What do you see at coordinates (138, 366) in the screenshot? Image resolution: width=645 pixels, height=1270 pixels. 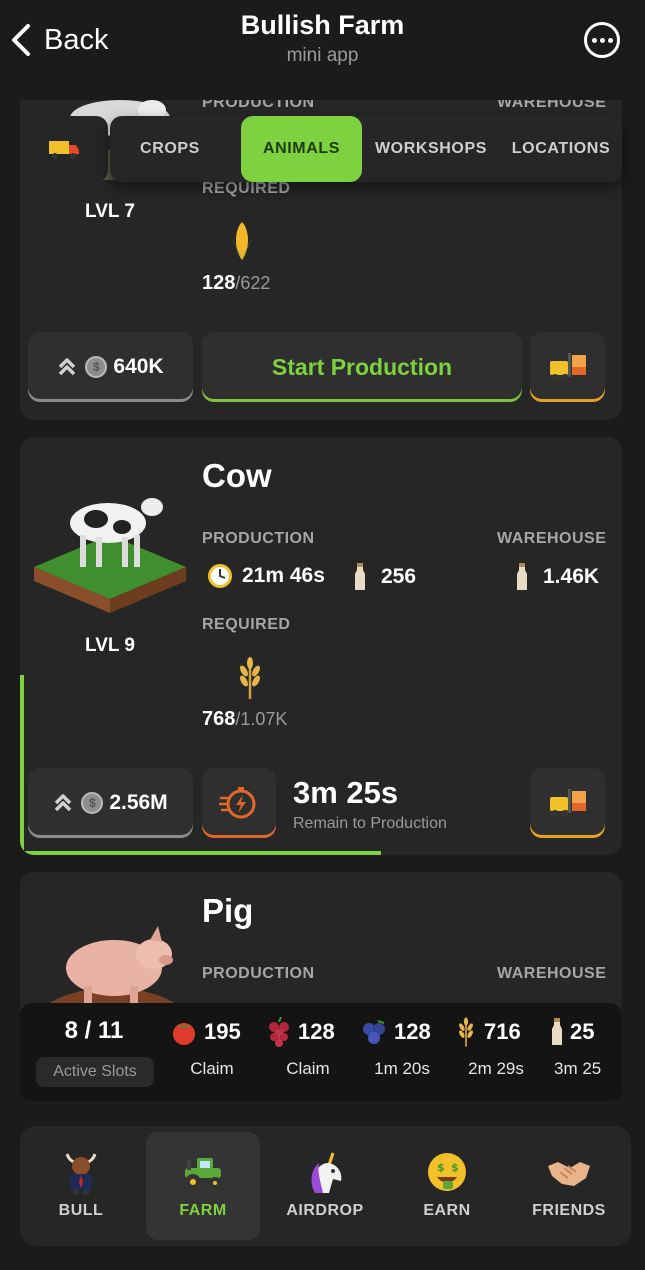 I see `upgrade-cost: 640K` at bounding box center [138, 366].